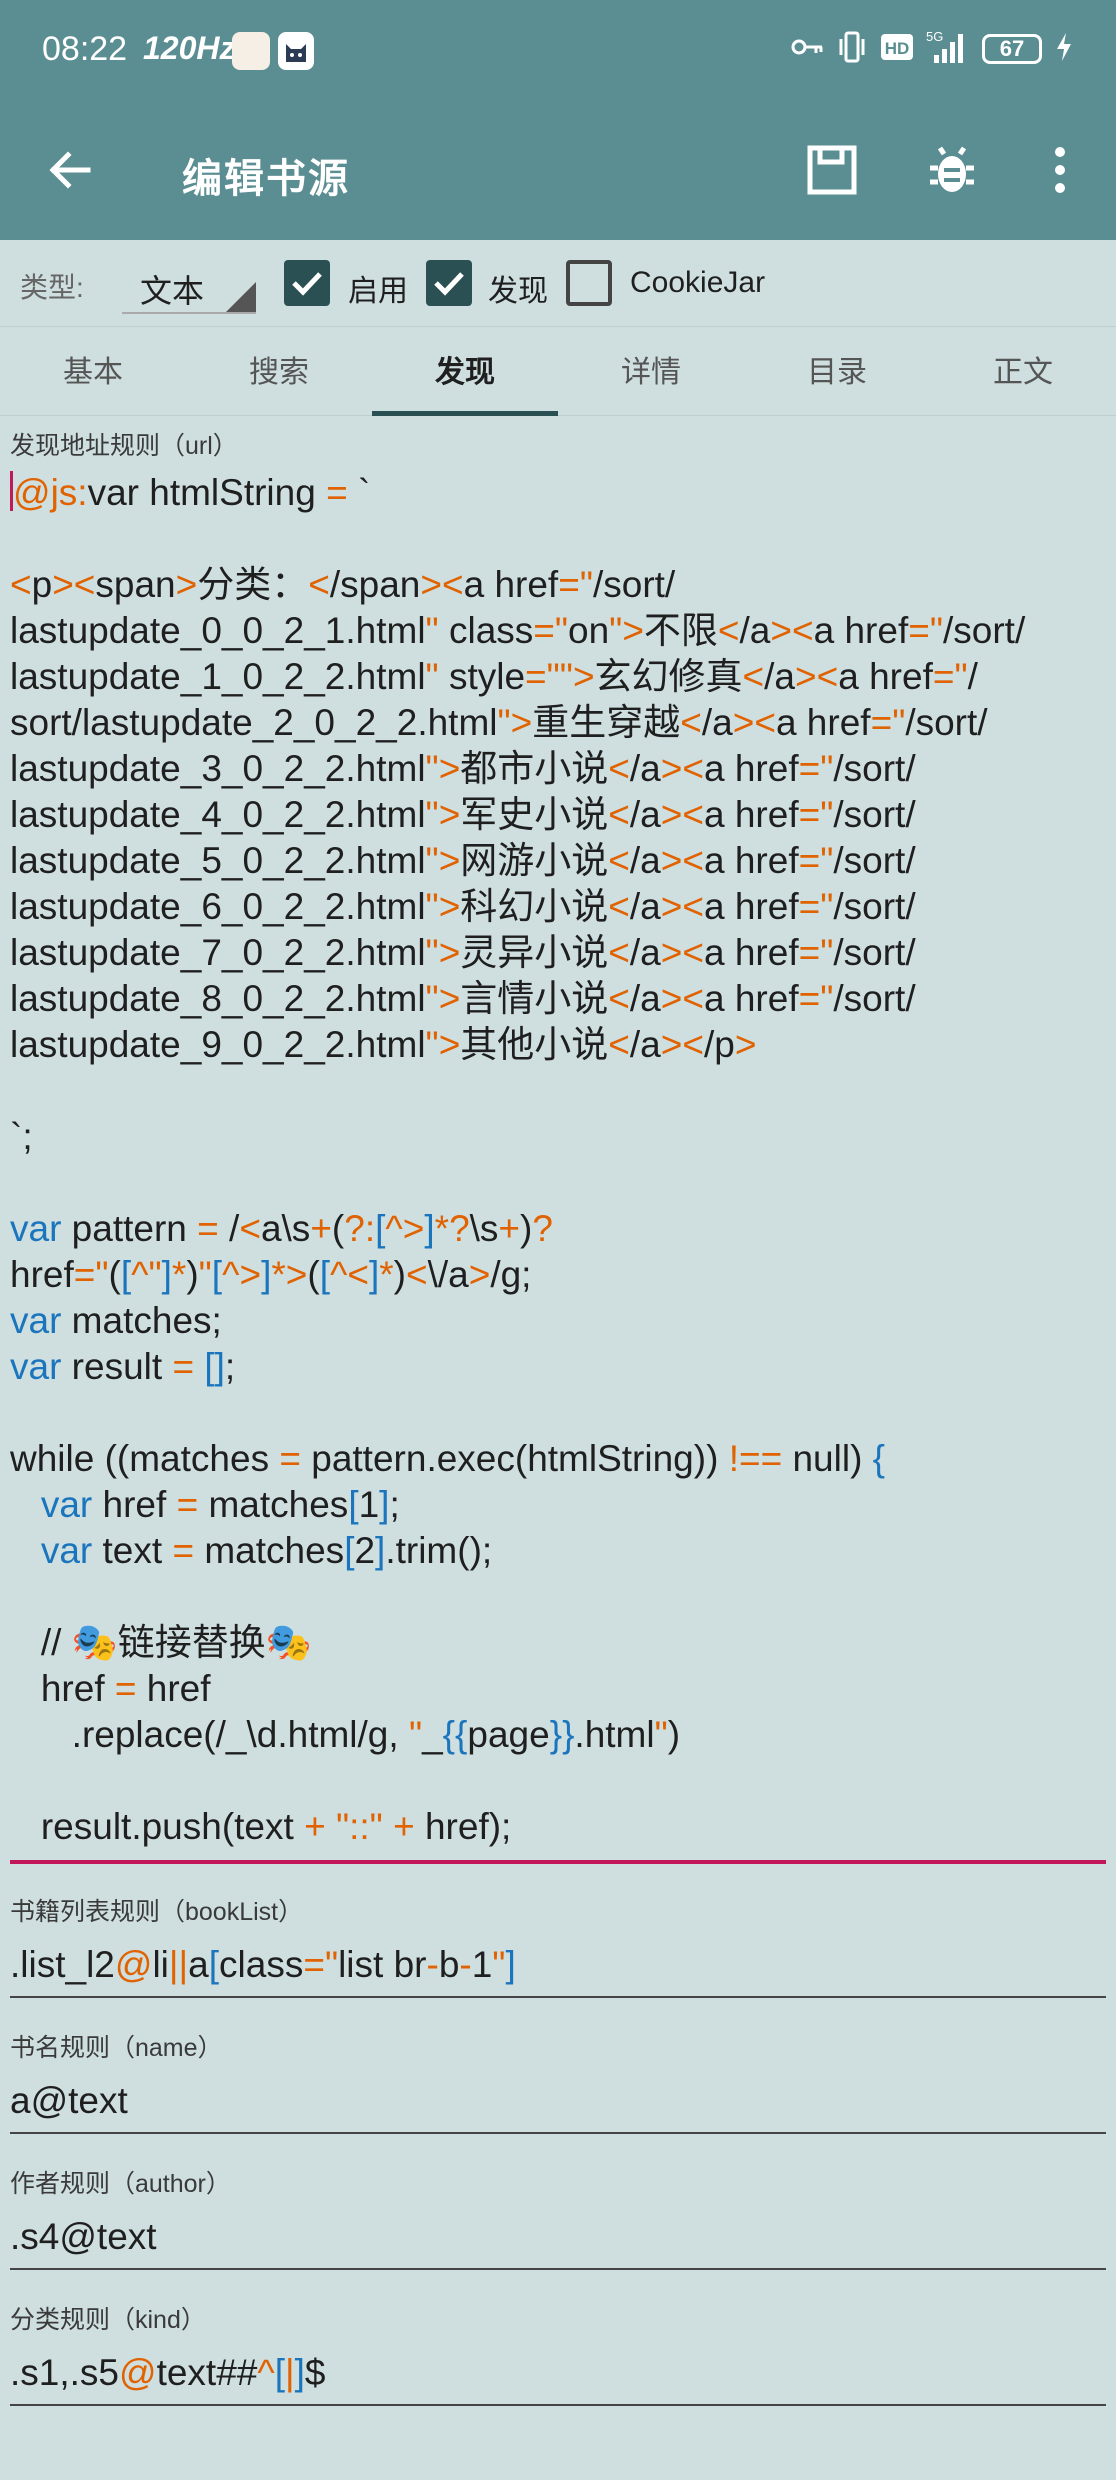 The height and width of the screenshot is (2480, 1116). I want to click on dropdown-corner-icon, so click(241, 297).